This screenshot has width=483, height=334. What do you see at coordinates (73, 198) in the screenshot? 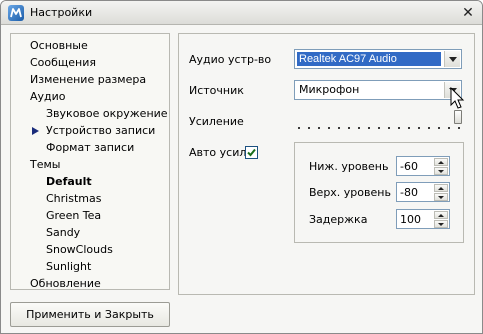
I see `sidebar-item-theme-christmas: Christmas` at bounding box center [73, 198].